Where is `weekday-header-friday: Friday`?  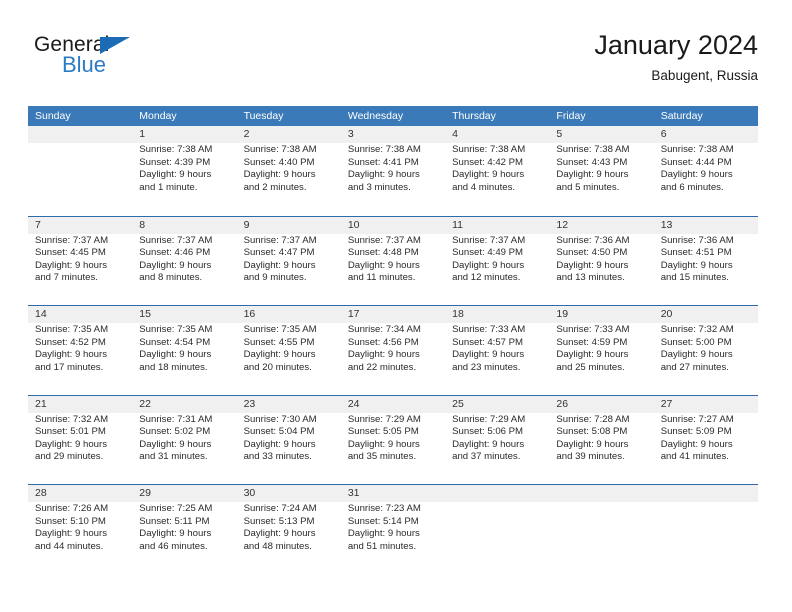 weekday-header-friday: Friday is located at coordinates (571, 116).